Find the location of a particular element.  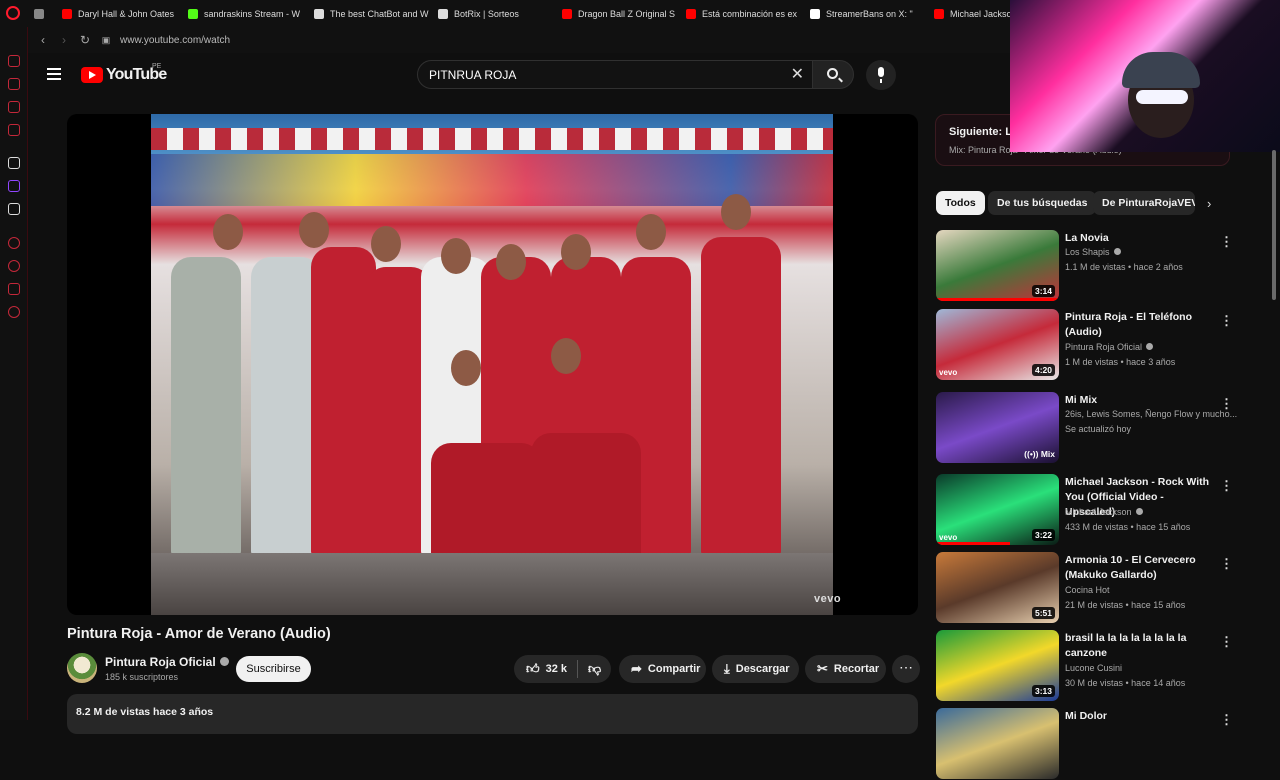

video-thumbnail: vevo 3:22 is located at coordinates (997, 509).